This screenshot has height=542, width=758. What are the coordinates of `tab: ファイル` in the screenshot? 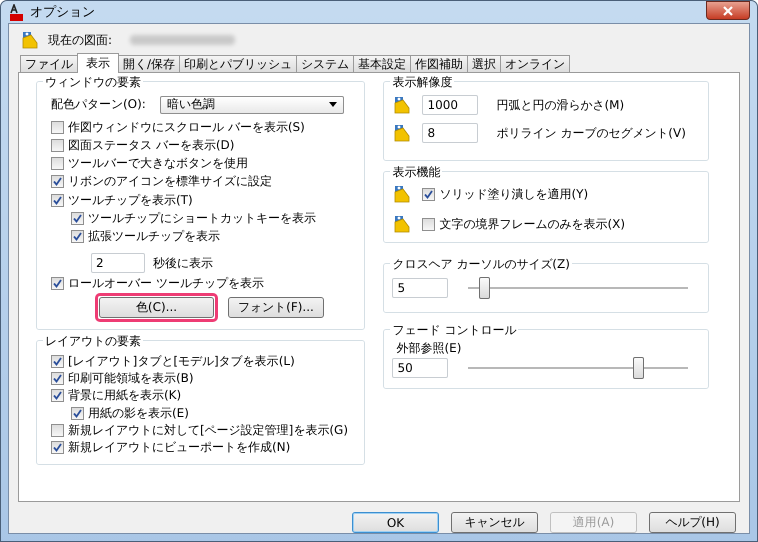 It's located at (49, 63).